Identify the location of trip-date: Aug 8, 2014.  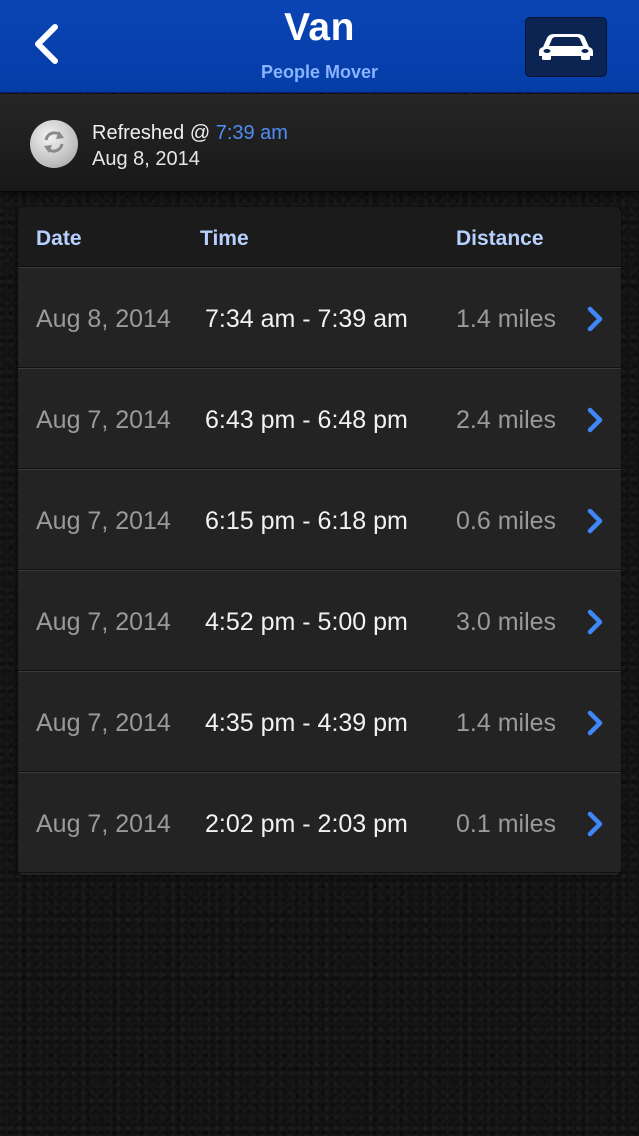
(103, 319).